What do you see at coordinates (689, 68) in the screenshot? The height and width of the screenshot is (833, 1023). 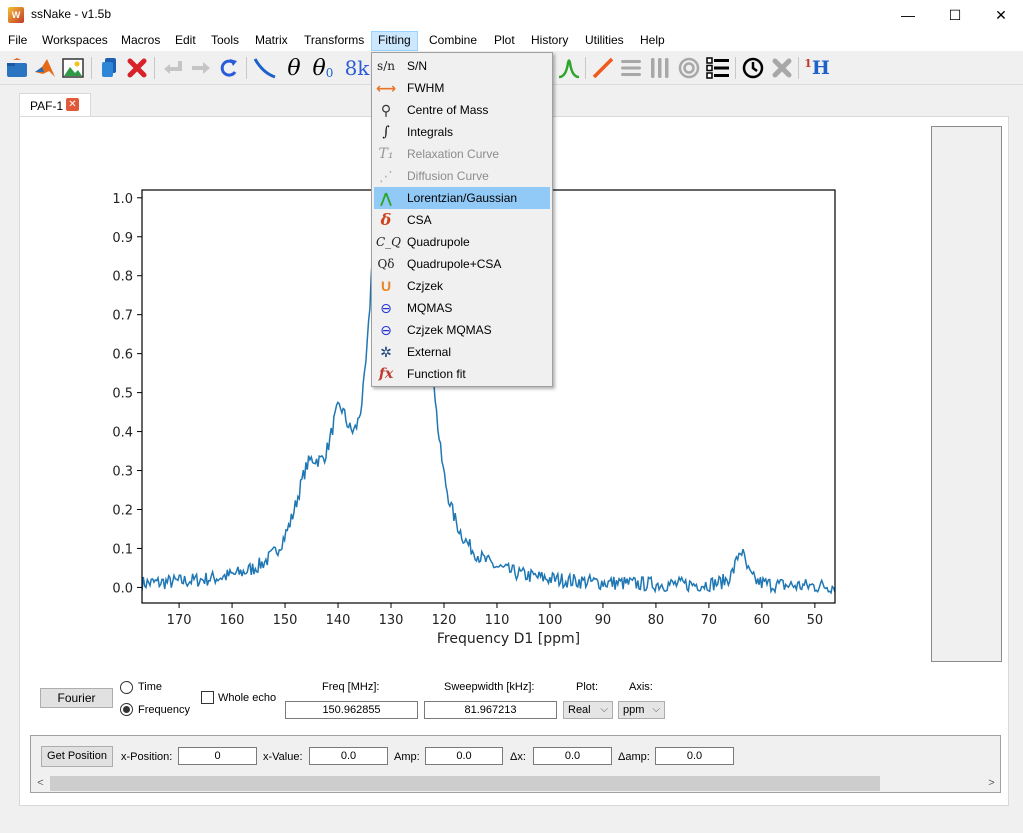 I see `contour-plot-icon` at bounding box center [689, 68].